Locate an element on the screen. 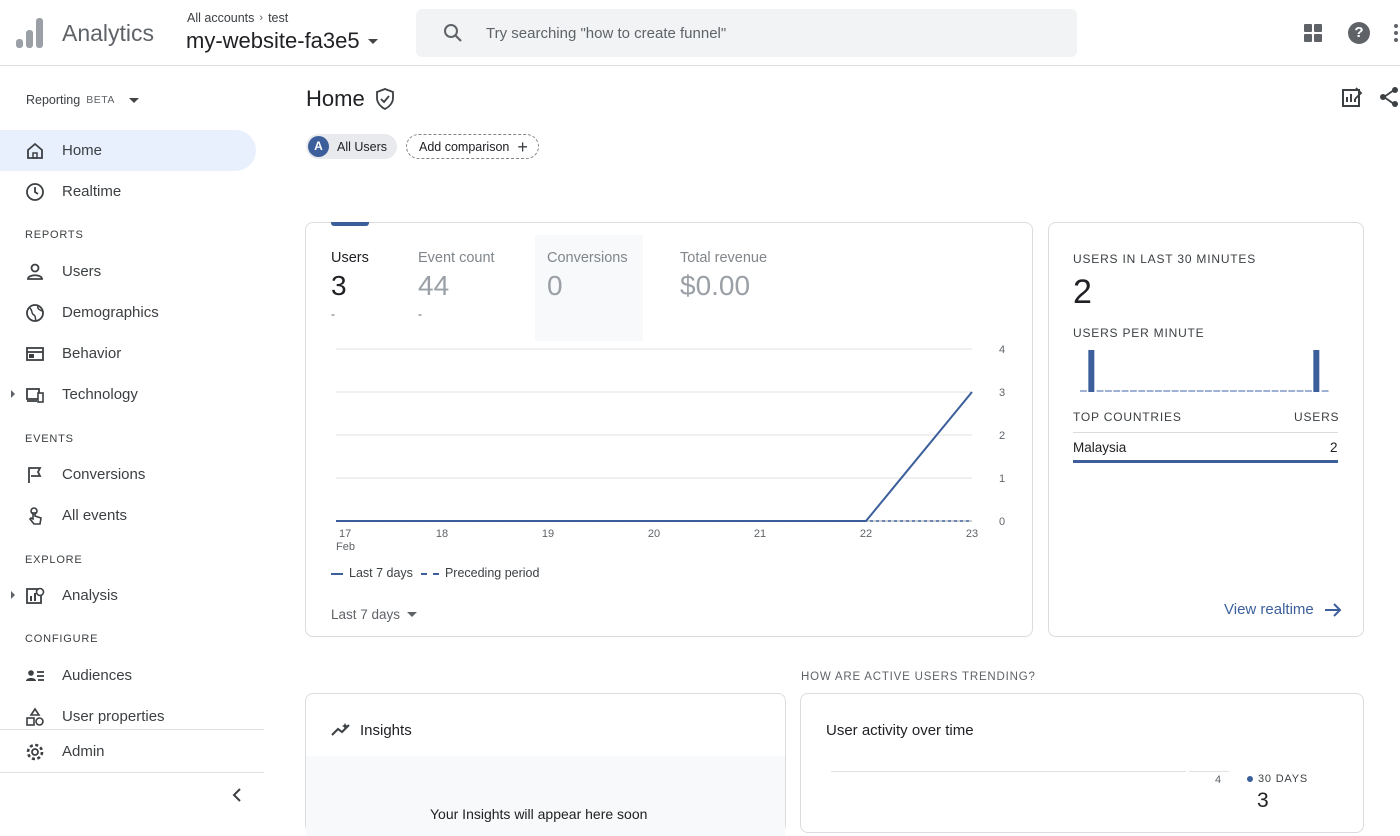 The image size is (1400, 836). metric-tab-total-revenue: Total revenue $0.00 is located at coordinates (745, 288).